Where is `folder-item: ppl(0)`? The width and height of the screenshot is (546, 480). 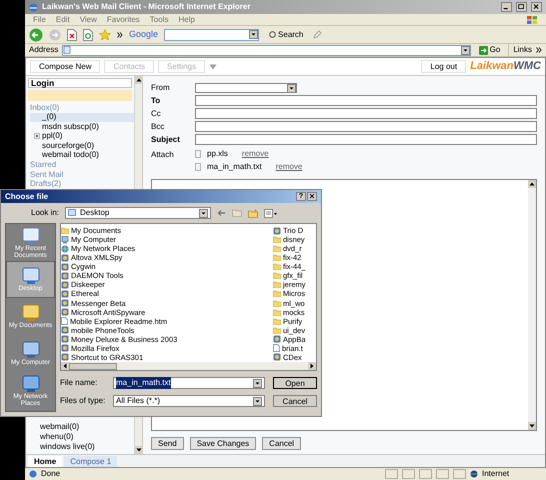
folder-item: ppl(0) is located at coordinates (82, 136).